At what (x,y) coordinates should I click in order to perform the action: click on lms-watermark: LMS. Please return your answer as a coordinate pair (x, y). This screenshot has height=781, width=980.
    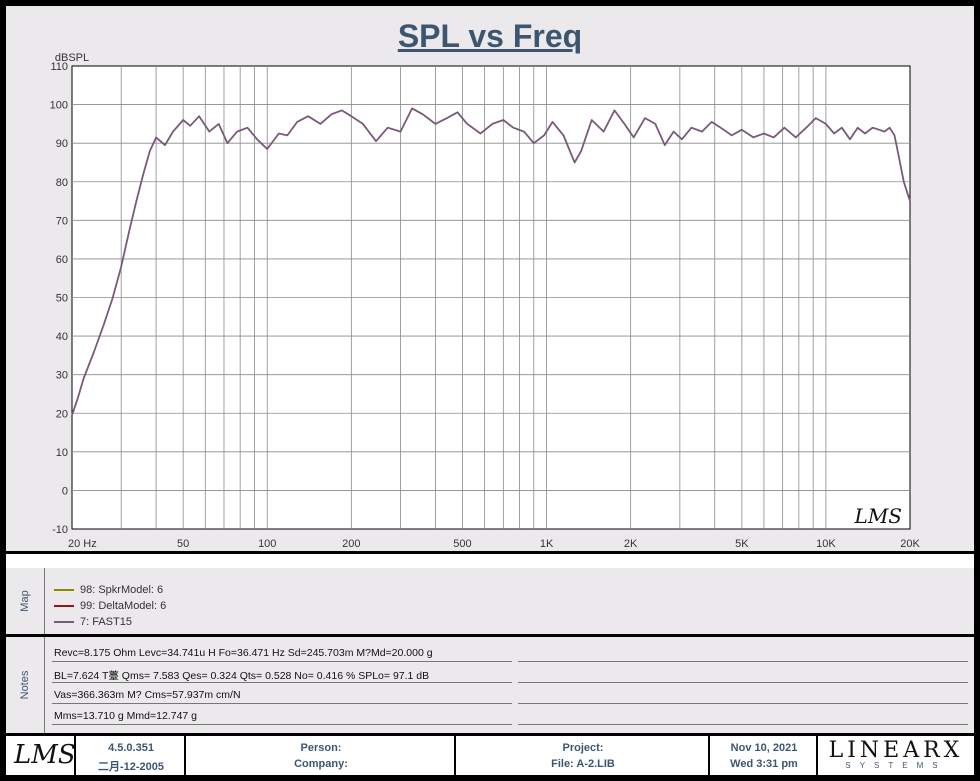
    Looking at the image, I should click on (878, 516).